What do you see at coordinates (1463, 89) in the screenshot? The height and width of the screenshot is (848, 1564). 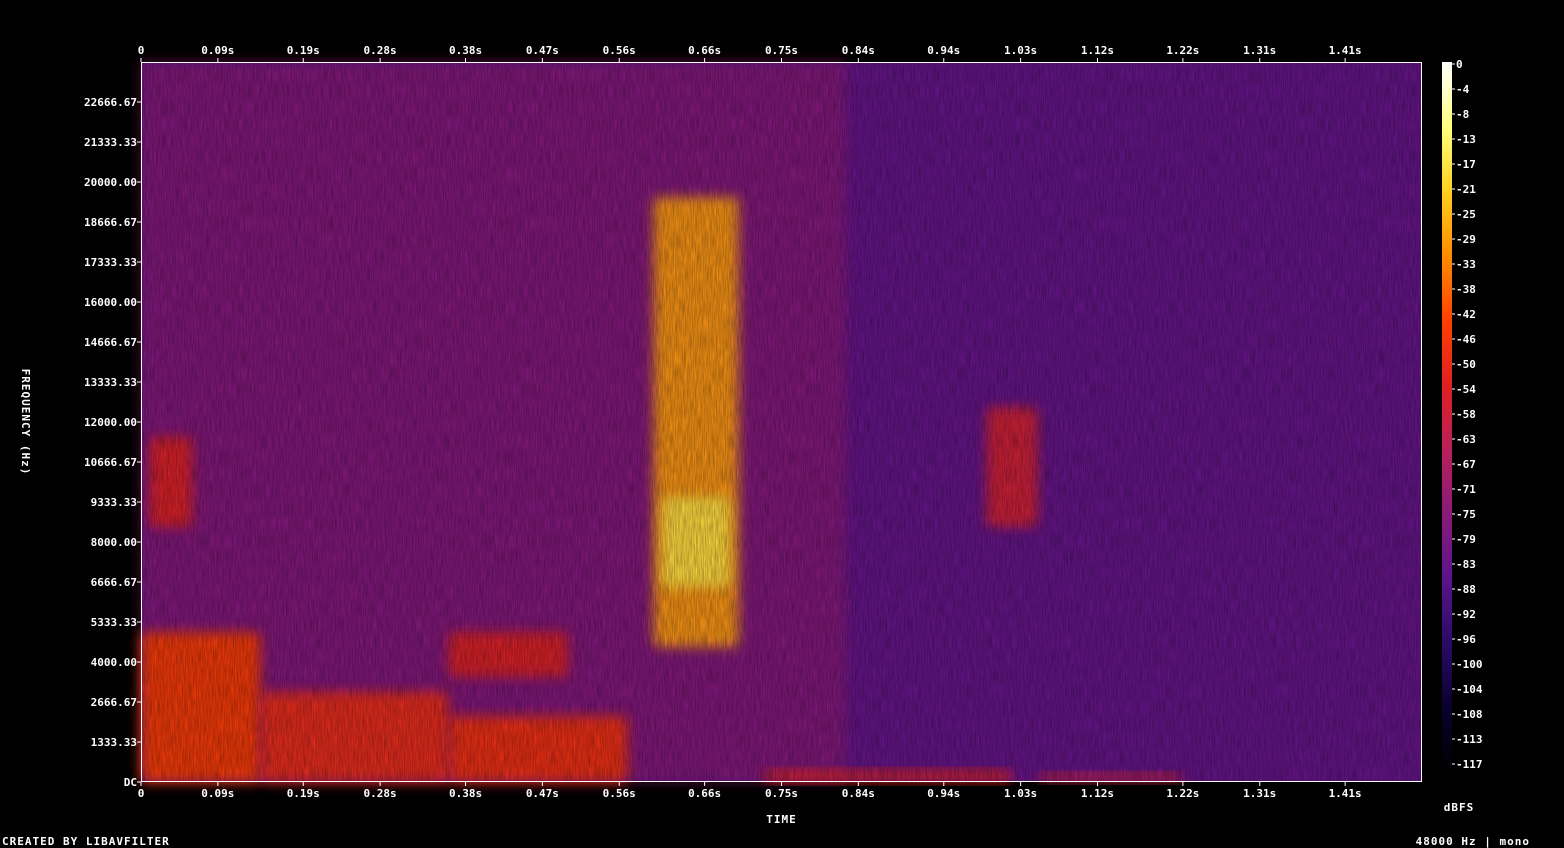 I see `colorbar-tick-label: -4` at bounding box center [1463, 89].